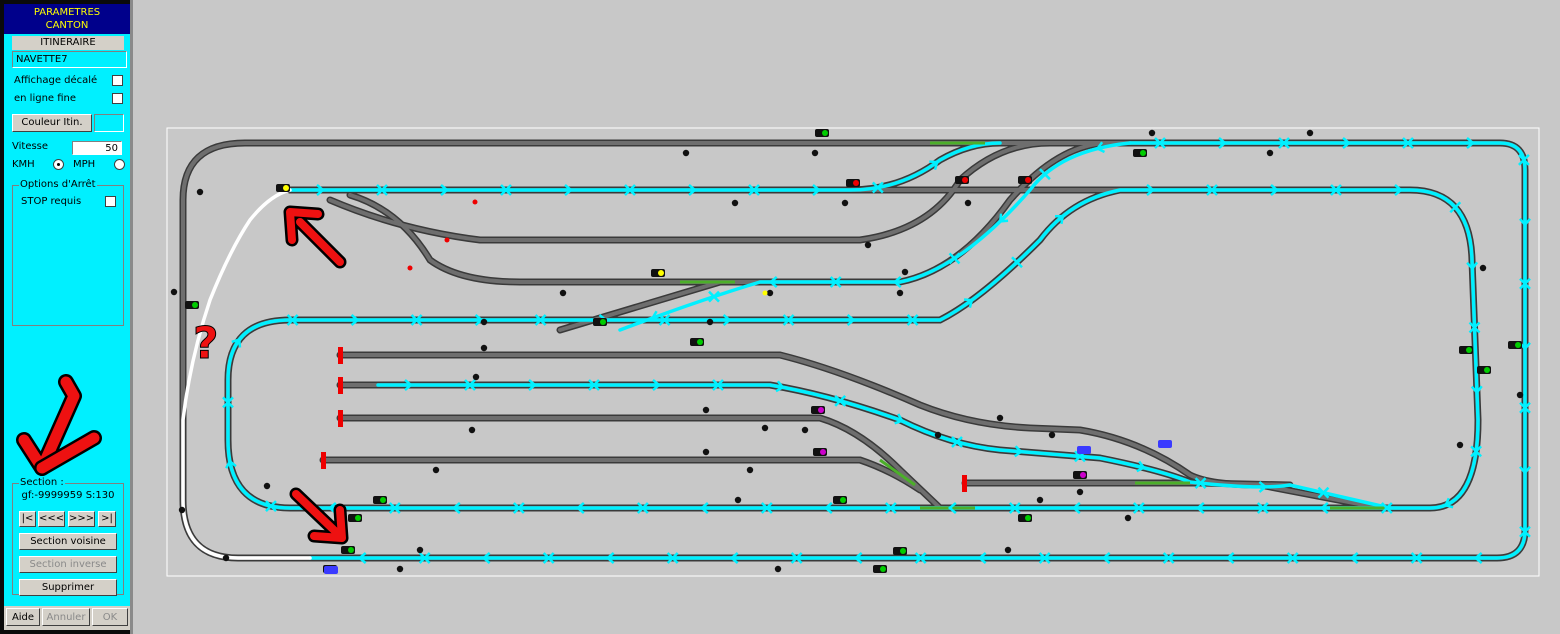 This screenshot has width=1560, height=634. Describe the element at coordinates (68, 541) in the screenshot. I see `neighbor-section-button: Section voisine` at that location.